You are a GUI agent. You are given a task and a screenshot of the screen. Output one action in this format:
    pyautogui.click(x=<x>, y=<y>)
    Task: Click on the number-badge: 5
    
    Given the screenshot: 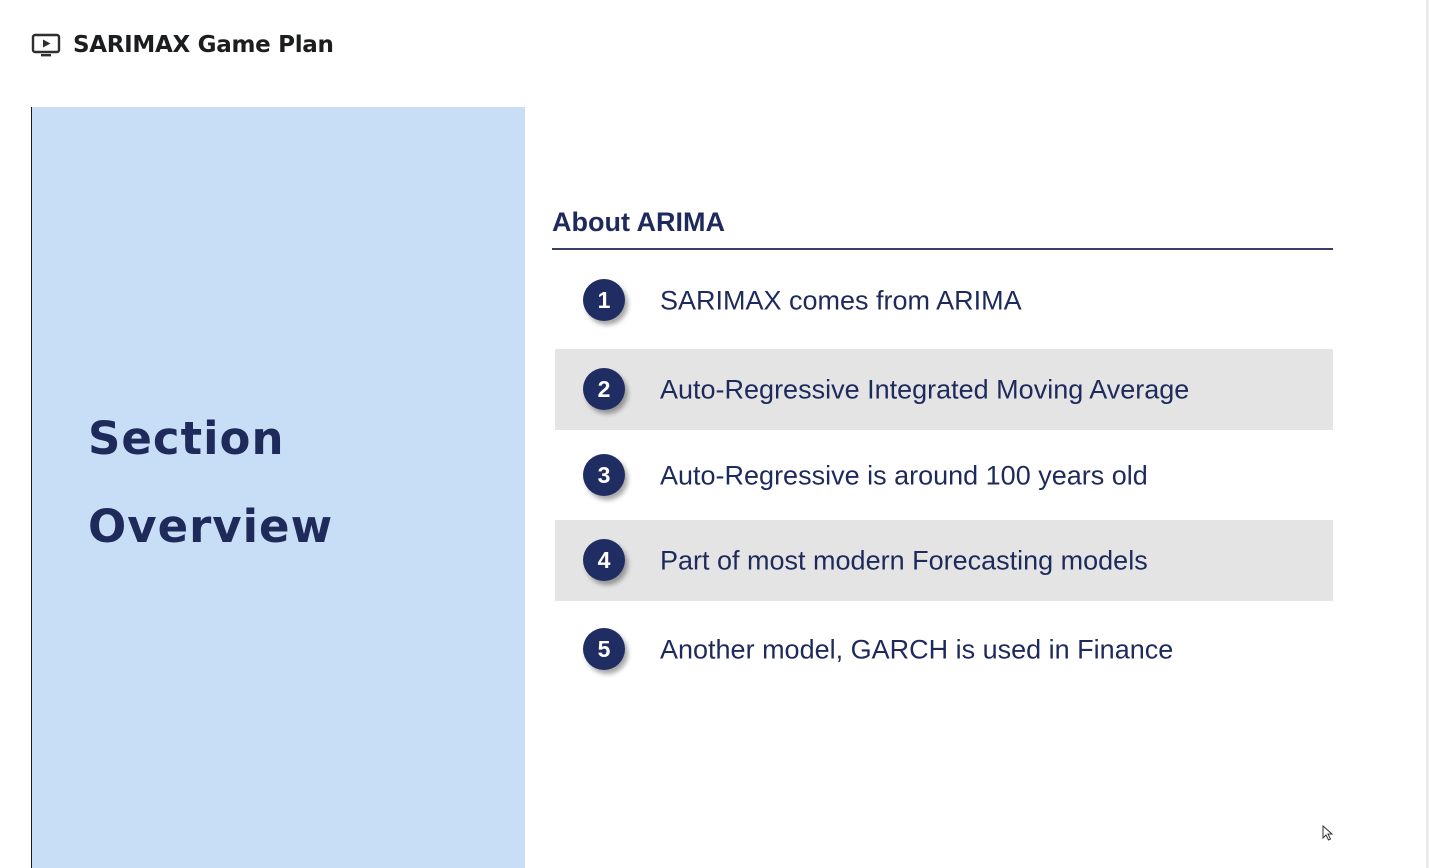 What is the action you would take?
    pyautogui.click(x=604, y=648)
    